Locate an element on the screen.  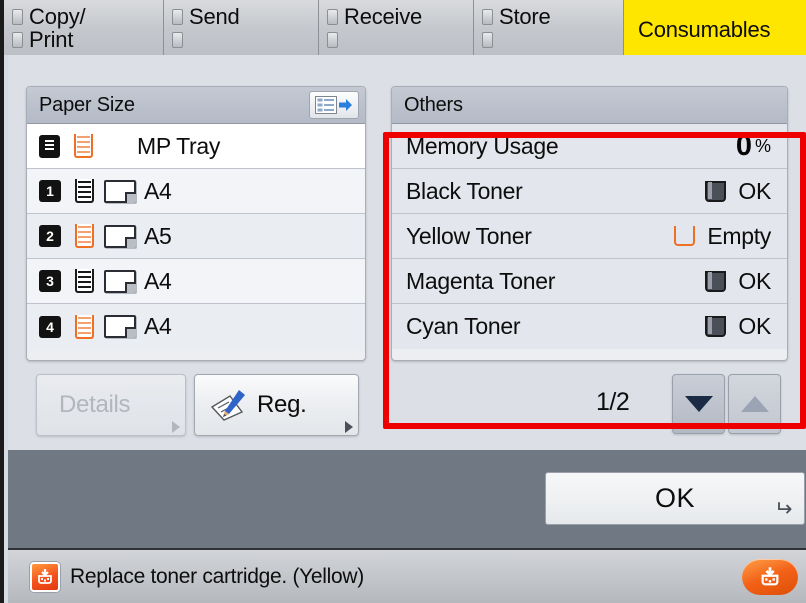
paper-row-drawer-2: 2 A5 is located at coordinates (196, 236).